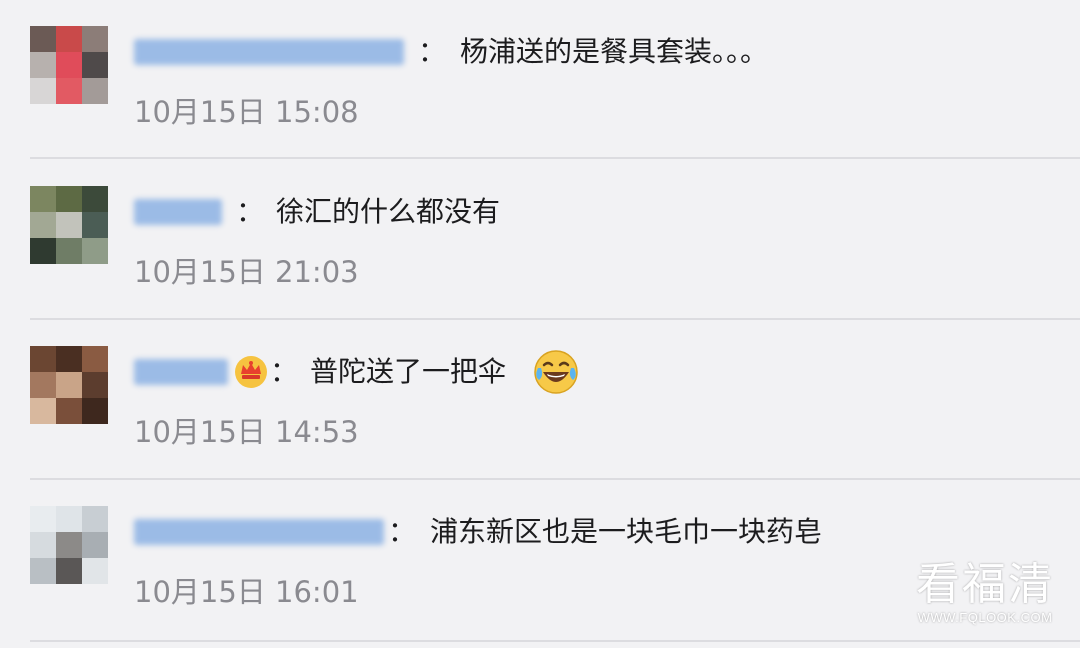 The width and height of the screenshot is (1080, 648). I want to click on comment-text: 普陀送了一把伞, so click(408, 371).